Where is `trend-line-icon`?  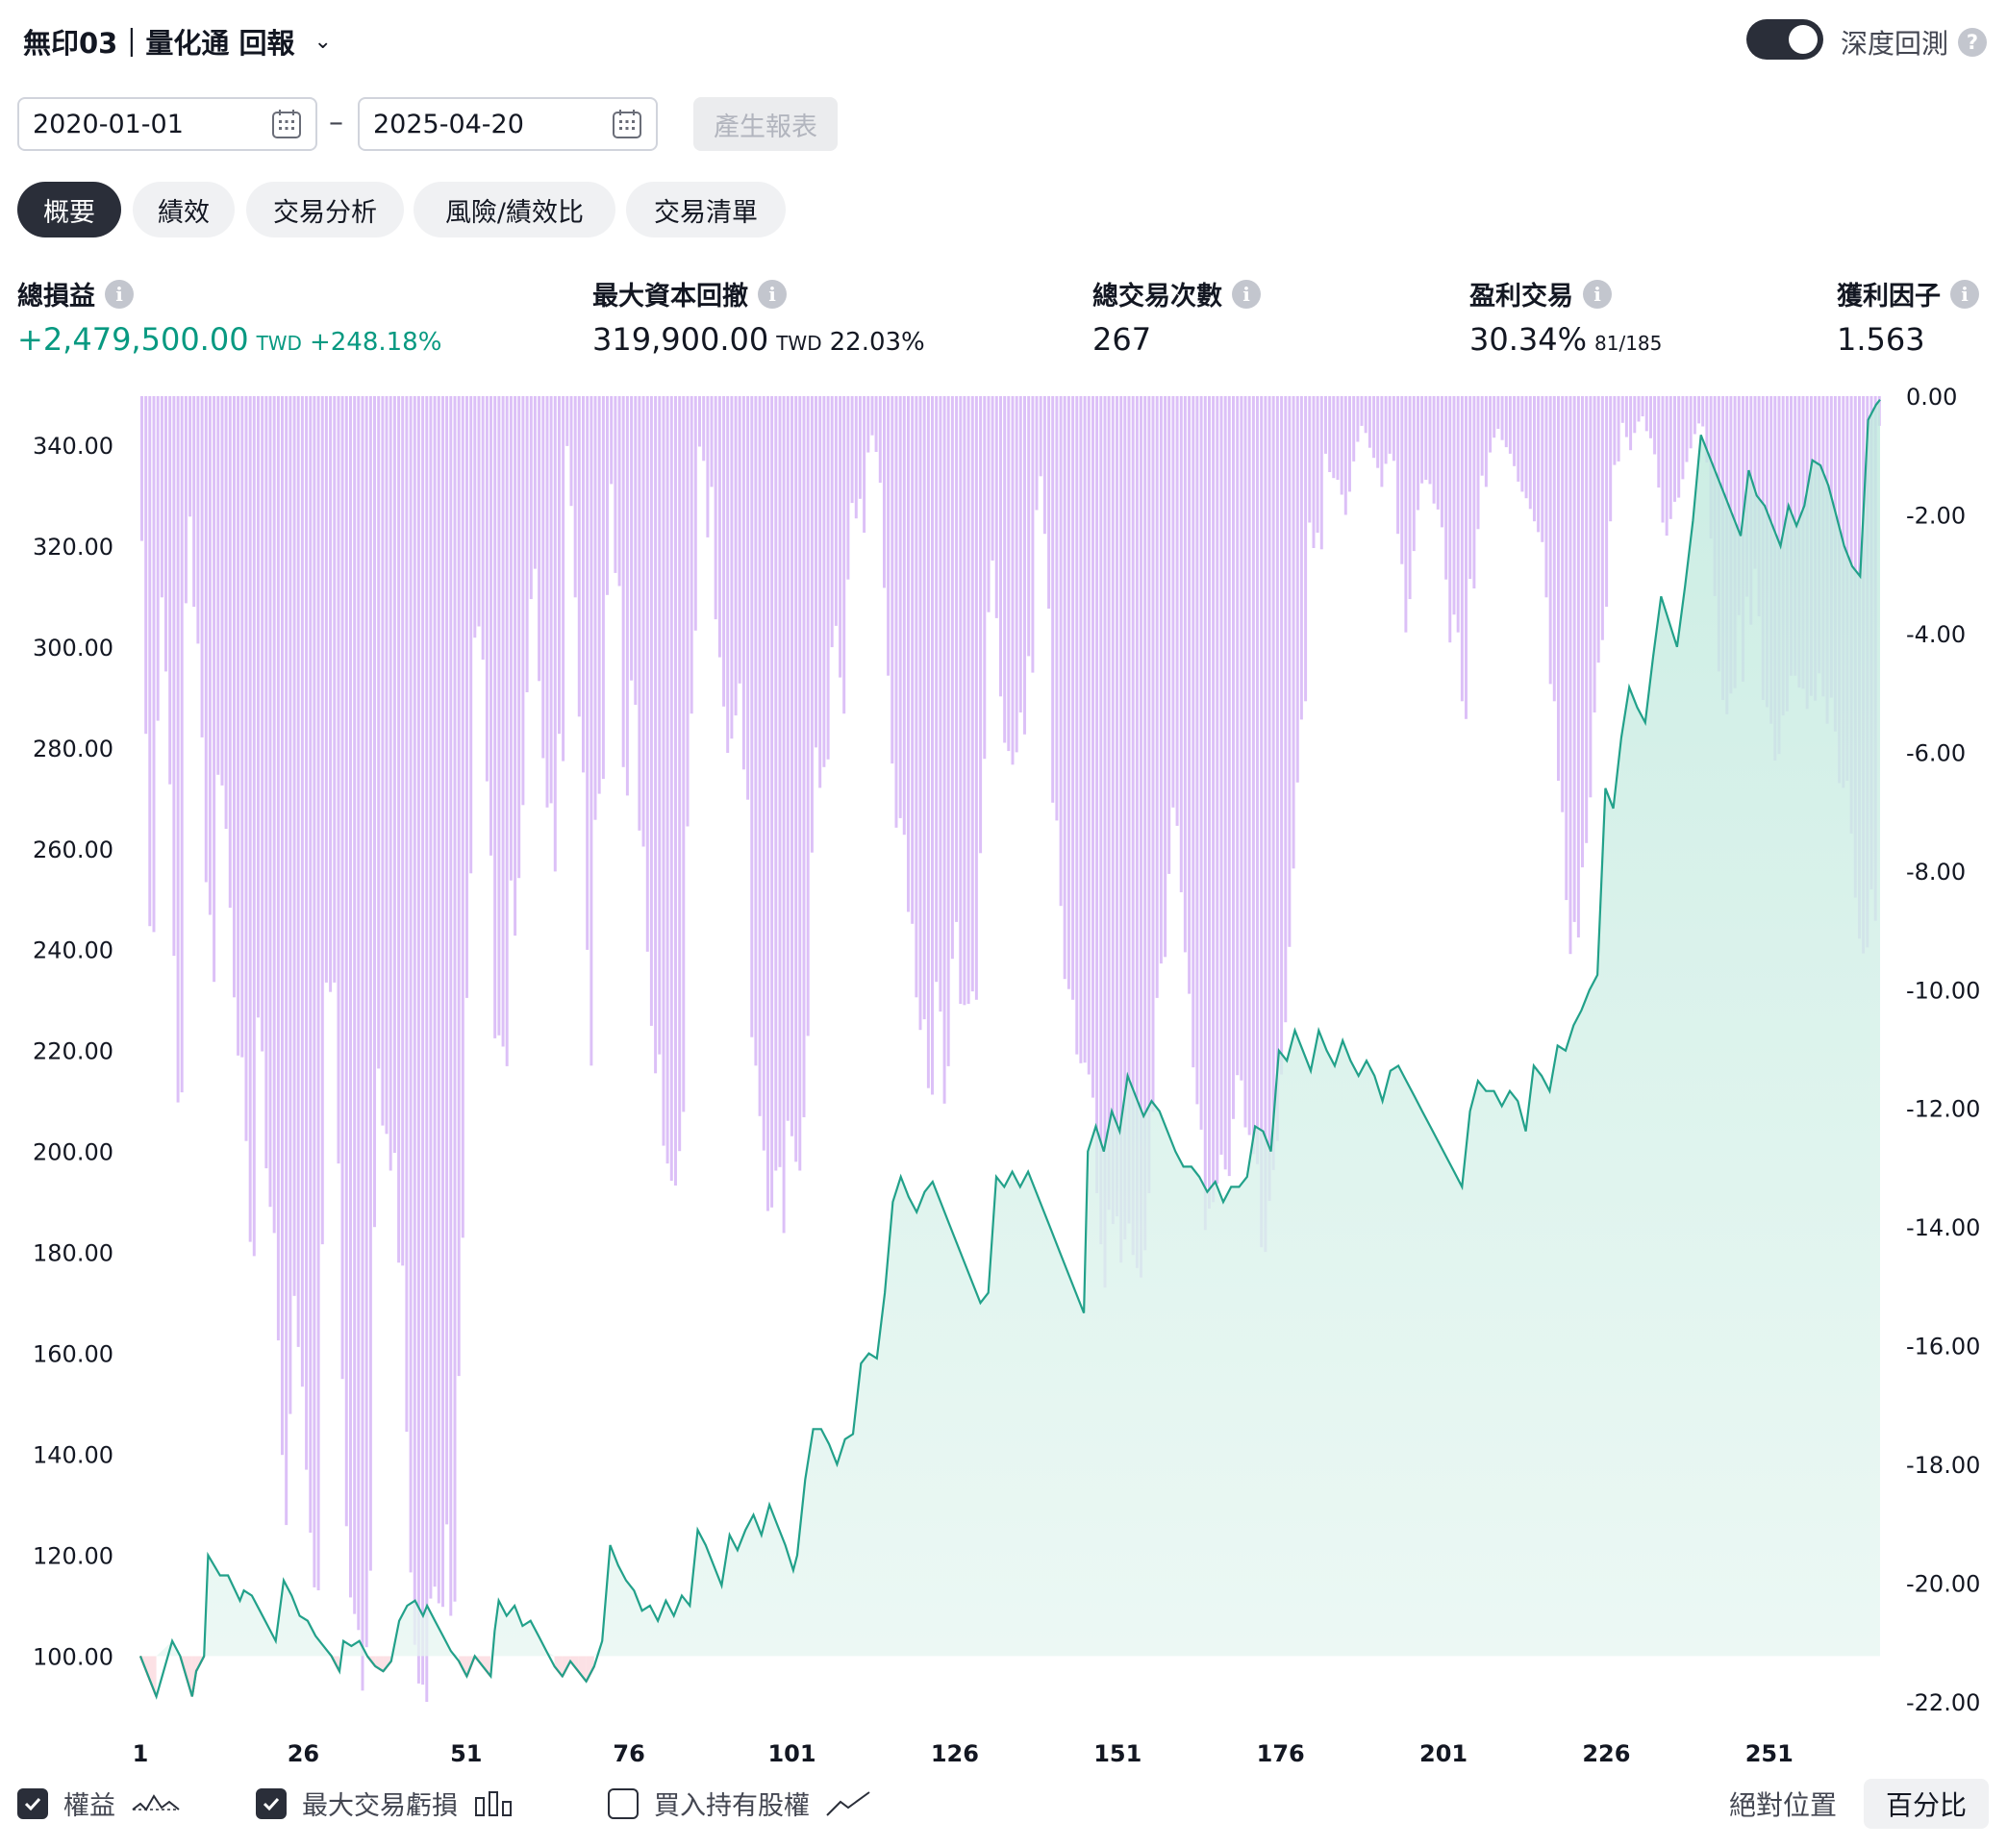 trend-line-icon is located at coordinates (848, 1803).